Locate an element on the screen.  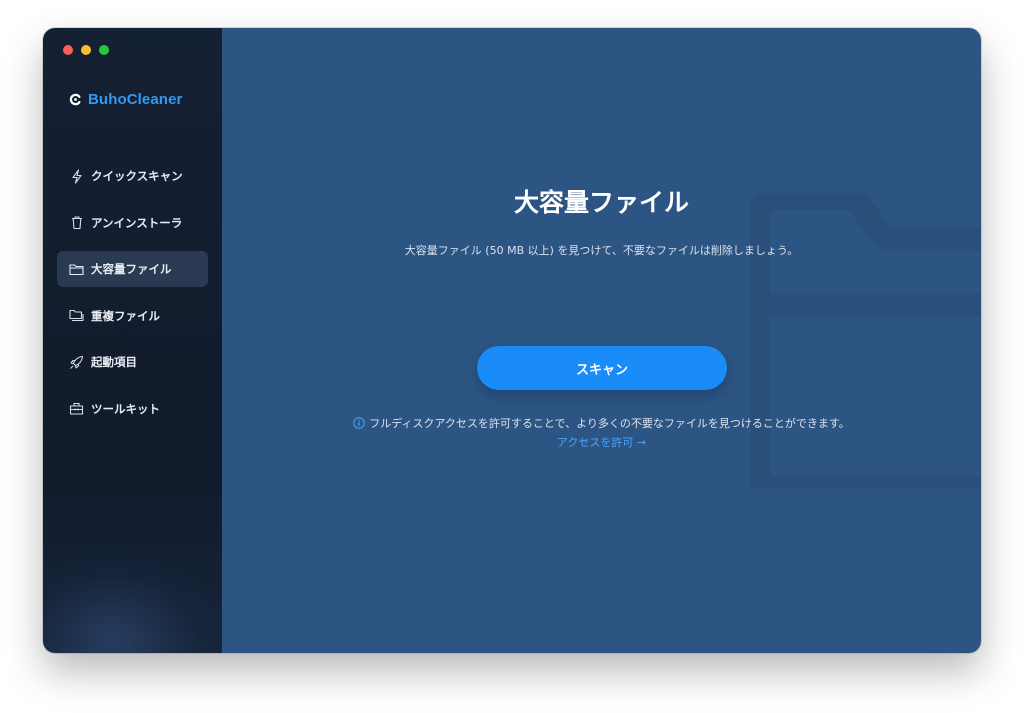
sidebar-item-large-files: 大容量ファイル is located at coordinates (132, 269).